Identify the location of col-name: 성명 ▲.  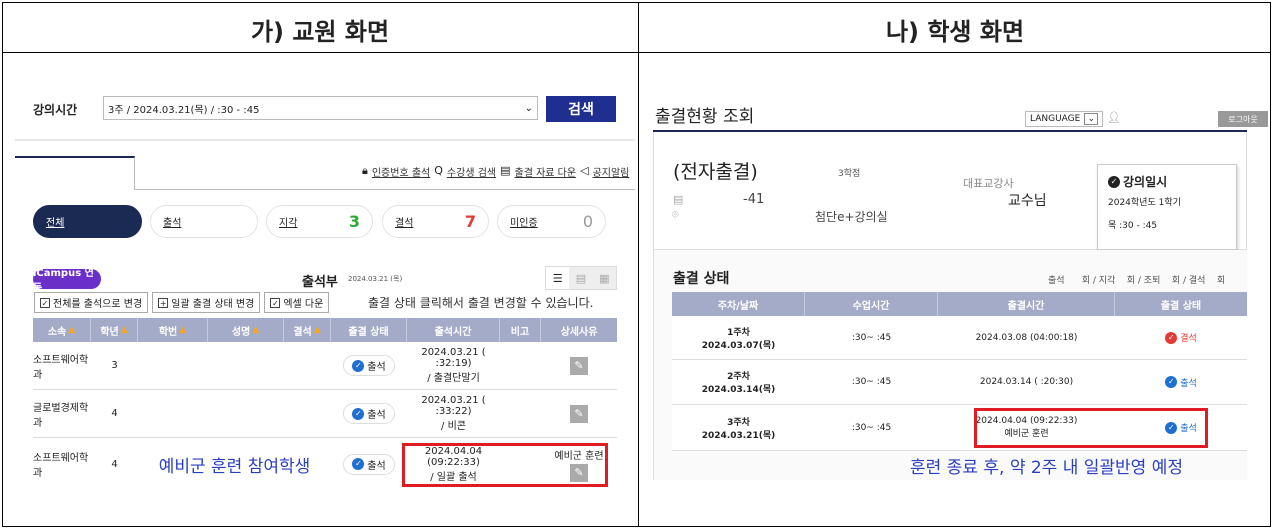
(246, 330).